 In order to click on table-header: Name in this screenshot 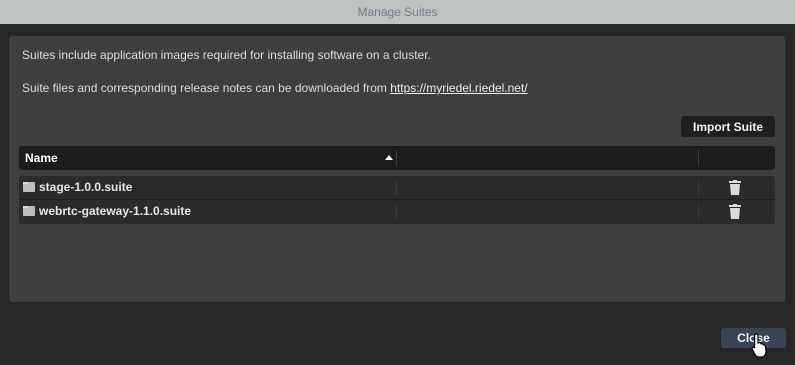, I will do `click(397, 158)`.